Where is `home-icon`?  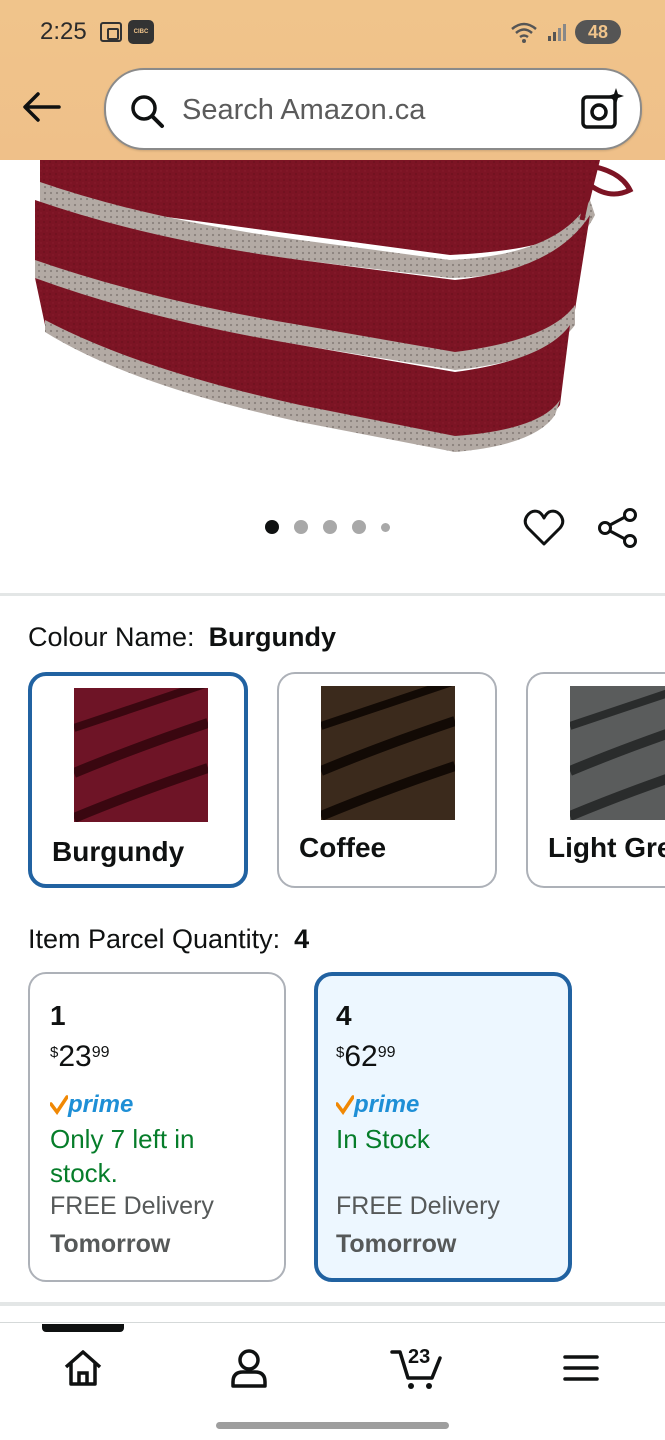
home-icon is located at coordinates (83, 1368).